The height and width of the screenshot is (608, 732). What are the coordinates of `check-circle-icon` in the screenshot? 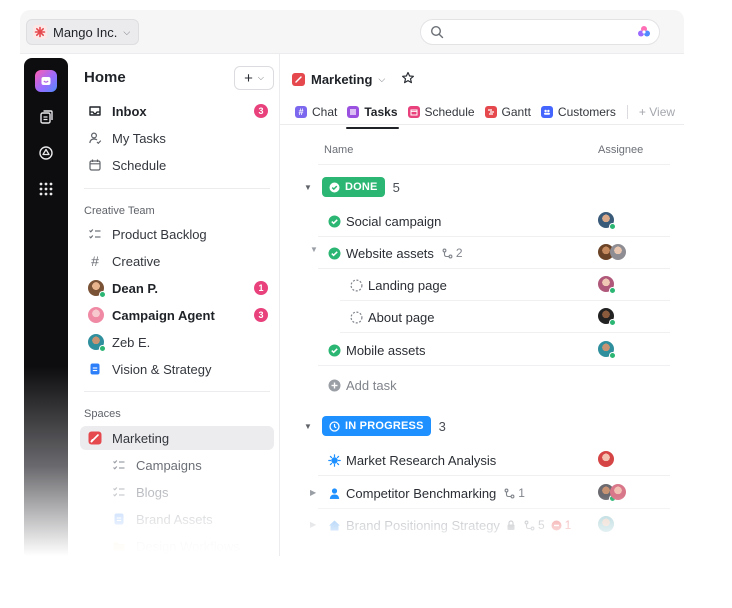 It's located at (334, 187).